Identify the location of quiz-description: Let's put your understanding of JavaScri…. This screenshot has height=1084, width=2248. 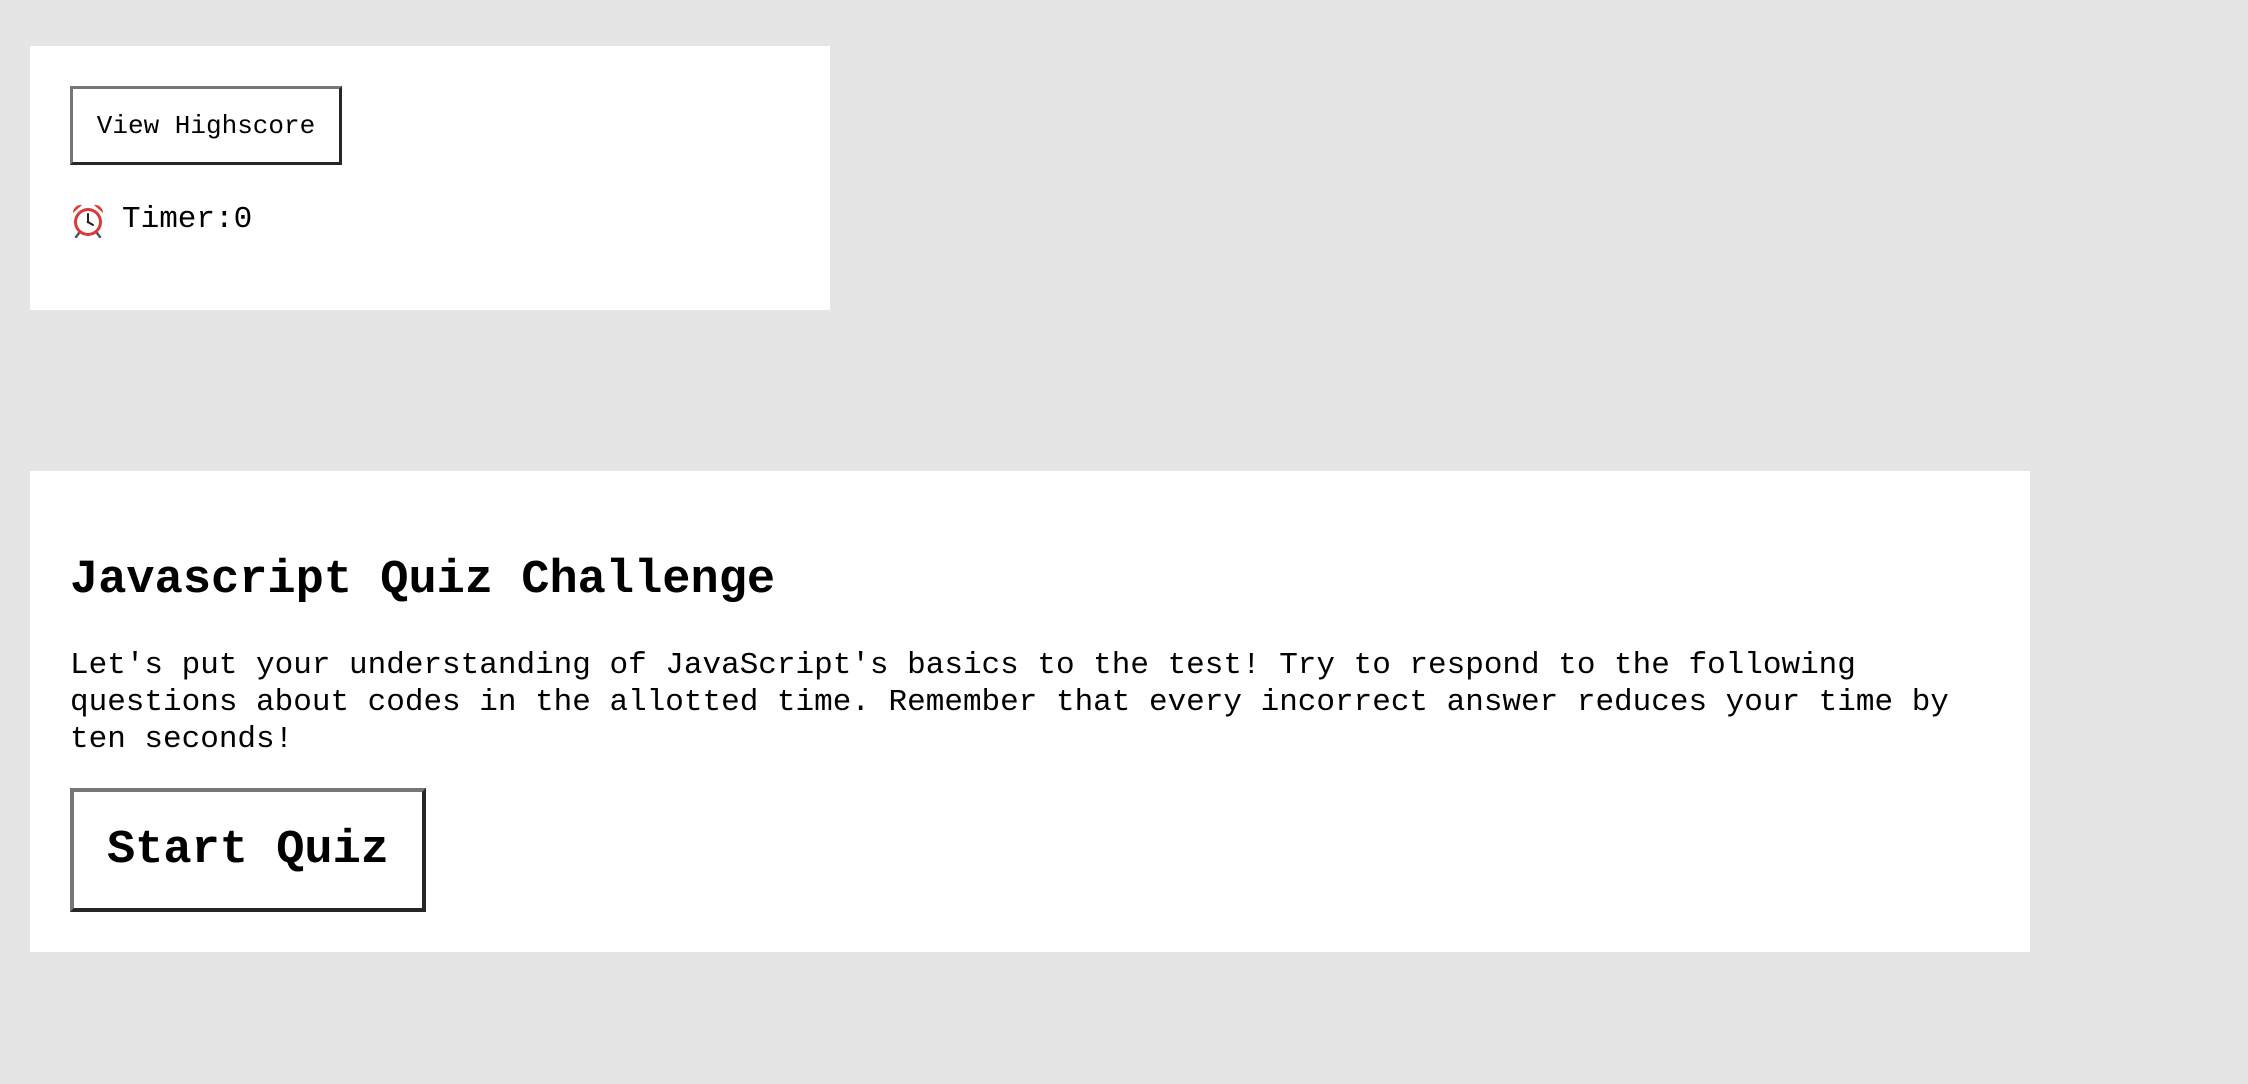
(1009, 702).